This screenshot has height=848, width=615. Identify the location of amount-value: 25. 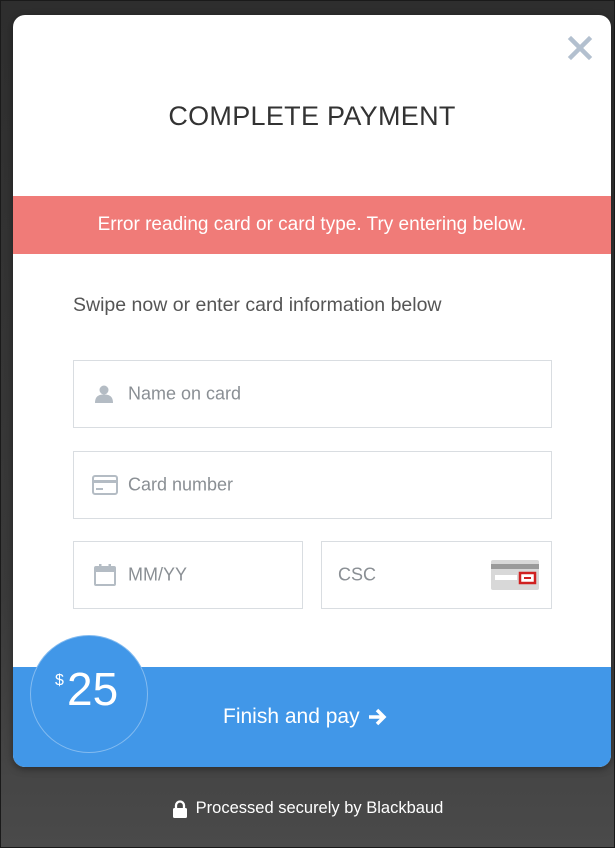
(93, 689).